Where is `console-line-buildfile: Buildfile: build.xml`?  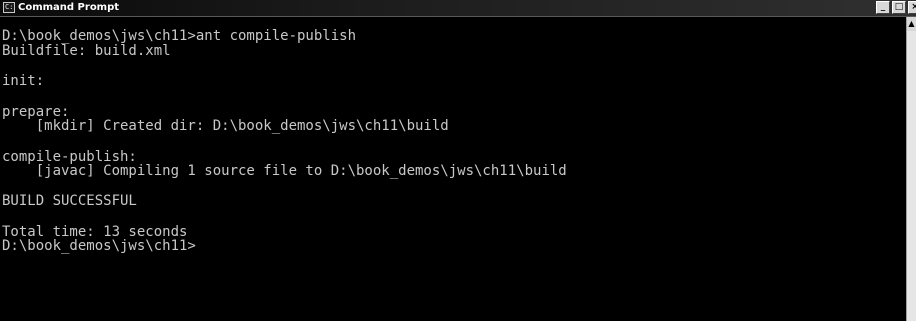 console-line-buildfile: Buildfile: build.xml is located at coordinates (86, 51).